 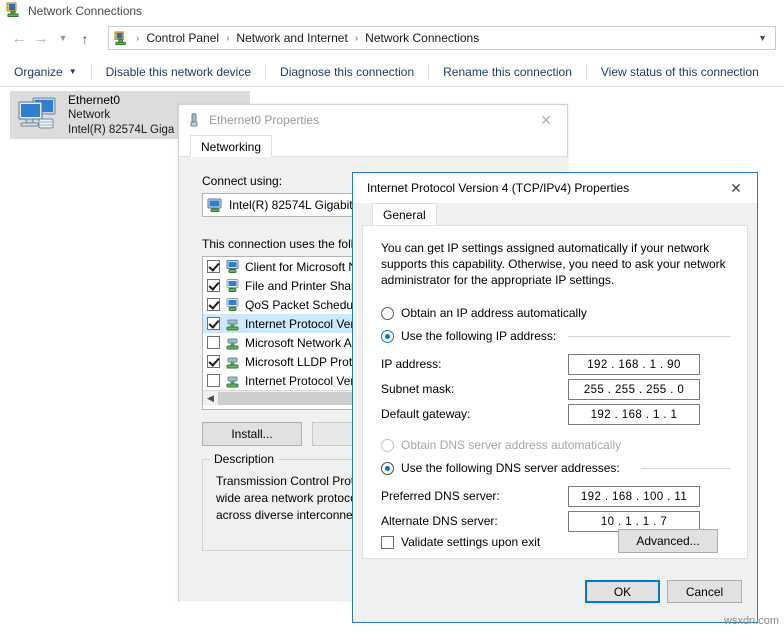 I want to click on rename-connection-button: Rename this connection, so click(x=507, y=72).